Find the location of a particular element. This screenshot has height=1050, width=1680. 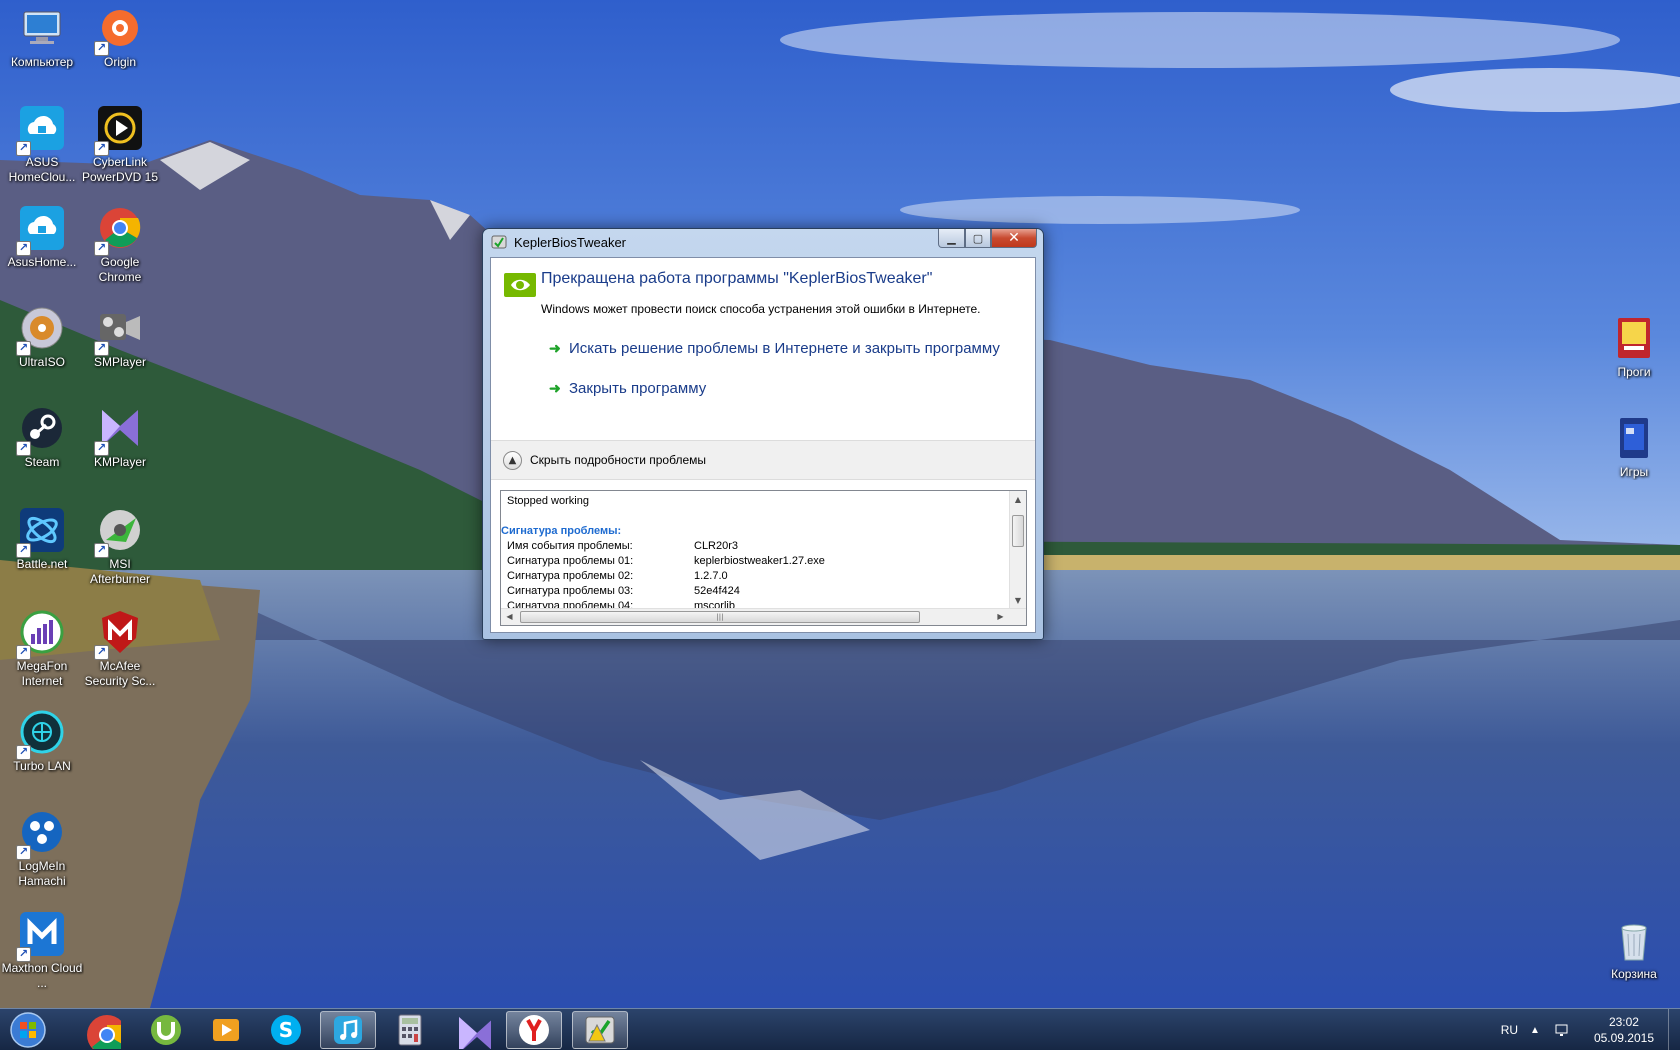

details-section-title: Сигнатура проблемы: is located at coordinates (561, 531).